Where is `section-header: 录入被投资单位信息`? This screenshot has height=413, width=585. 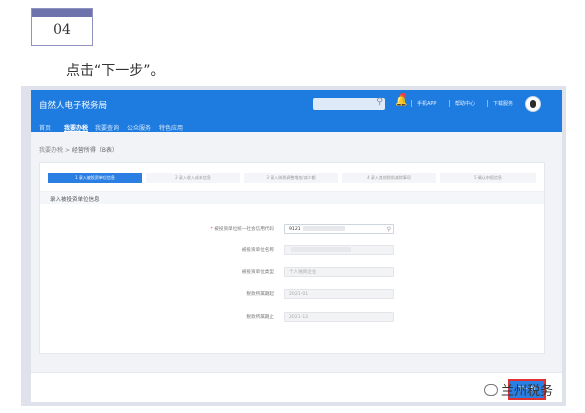
section-header: 录入被投资单位信息 is located at coordinates (292, 197).